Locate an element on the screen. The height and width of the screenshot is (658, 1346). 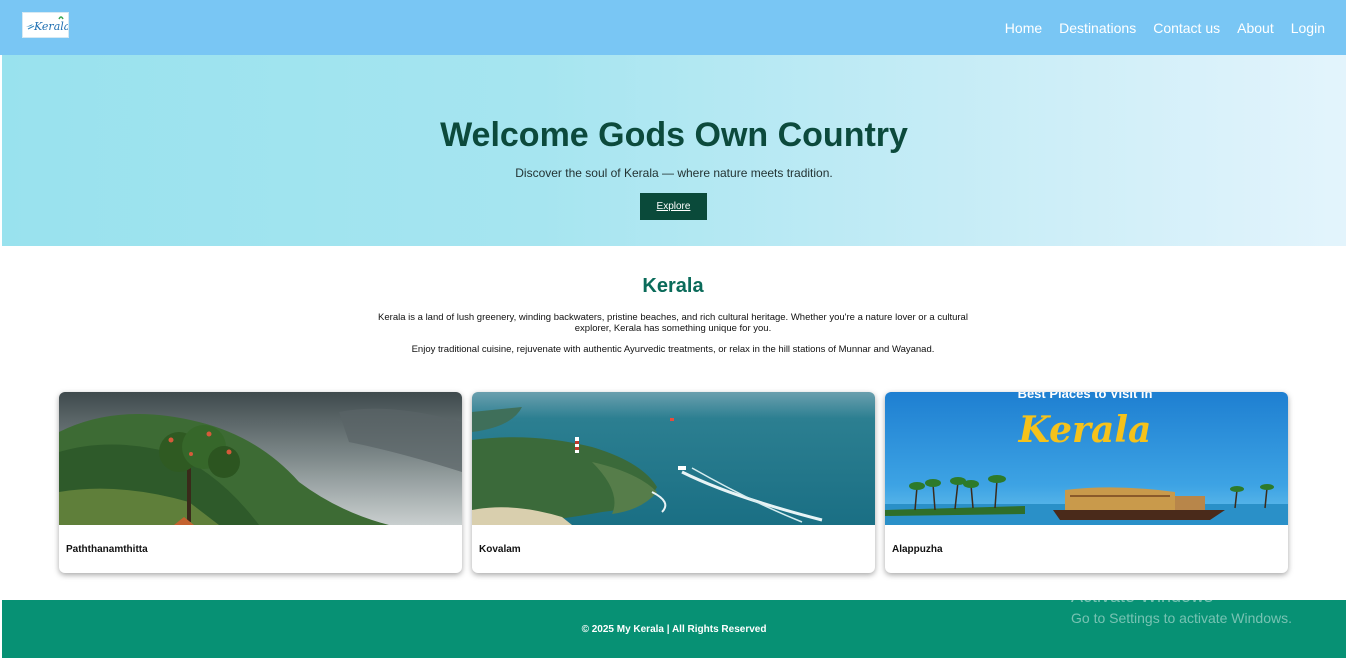
hero-title: Welcome Gods Own Country is located at coordinates (674, 135).